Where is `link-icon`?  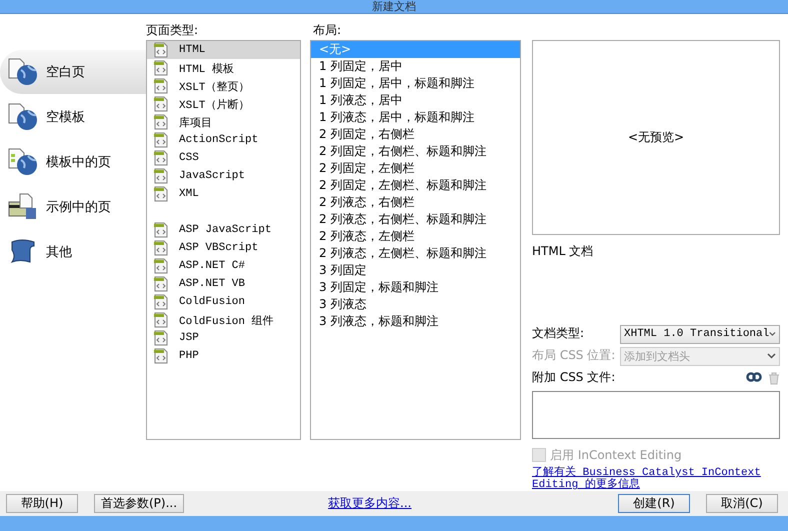 link-icon is located at coordinates (754, 377).